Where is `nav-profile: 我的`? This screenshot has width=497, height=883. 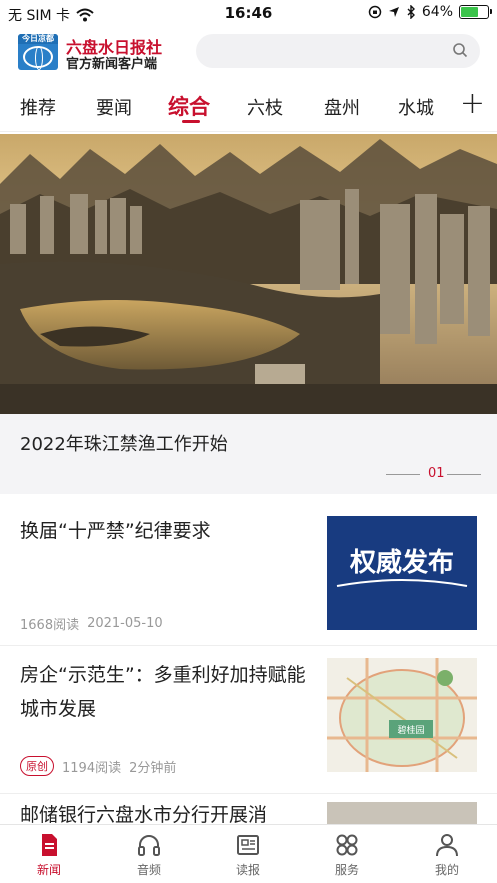
nav-profile: 我的 is located at coordinates (447, 854).